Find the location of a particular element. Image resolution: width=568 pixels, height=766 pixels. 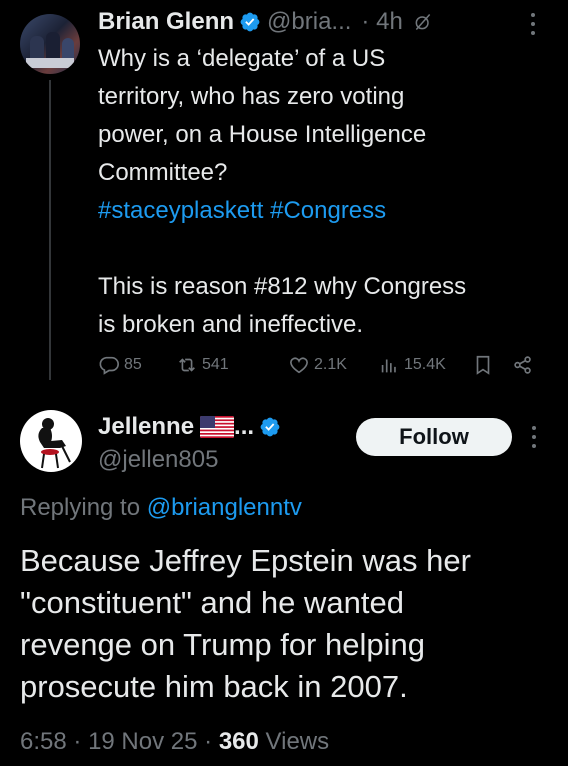

replying-to: Replying to @brianglenntv is located at coordinates (161, 508).